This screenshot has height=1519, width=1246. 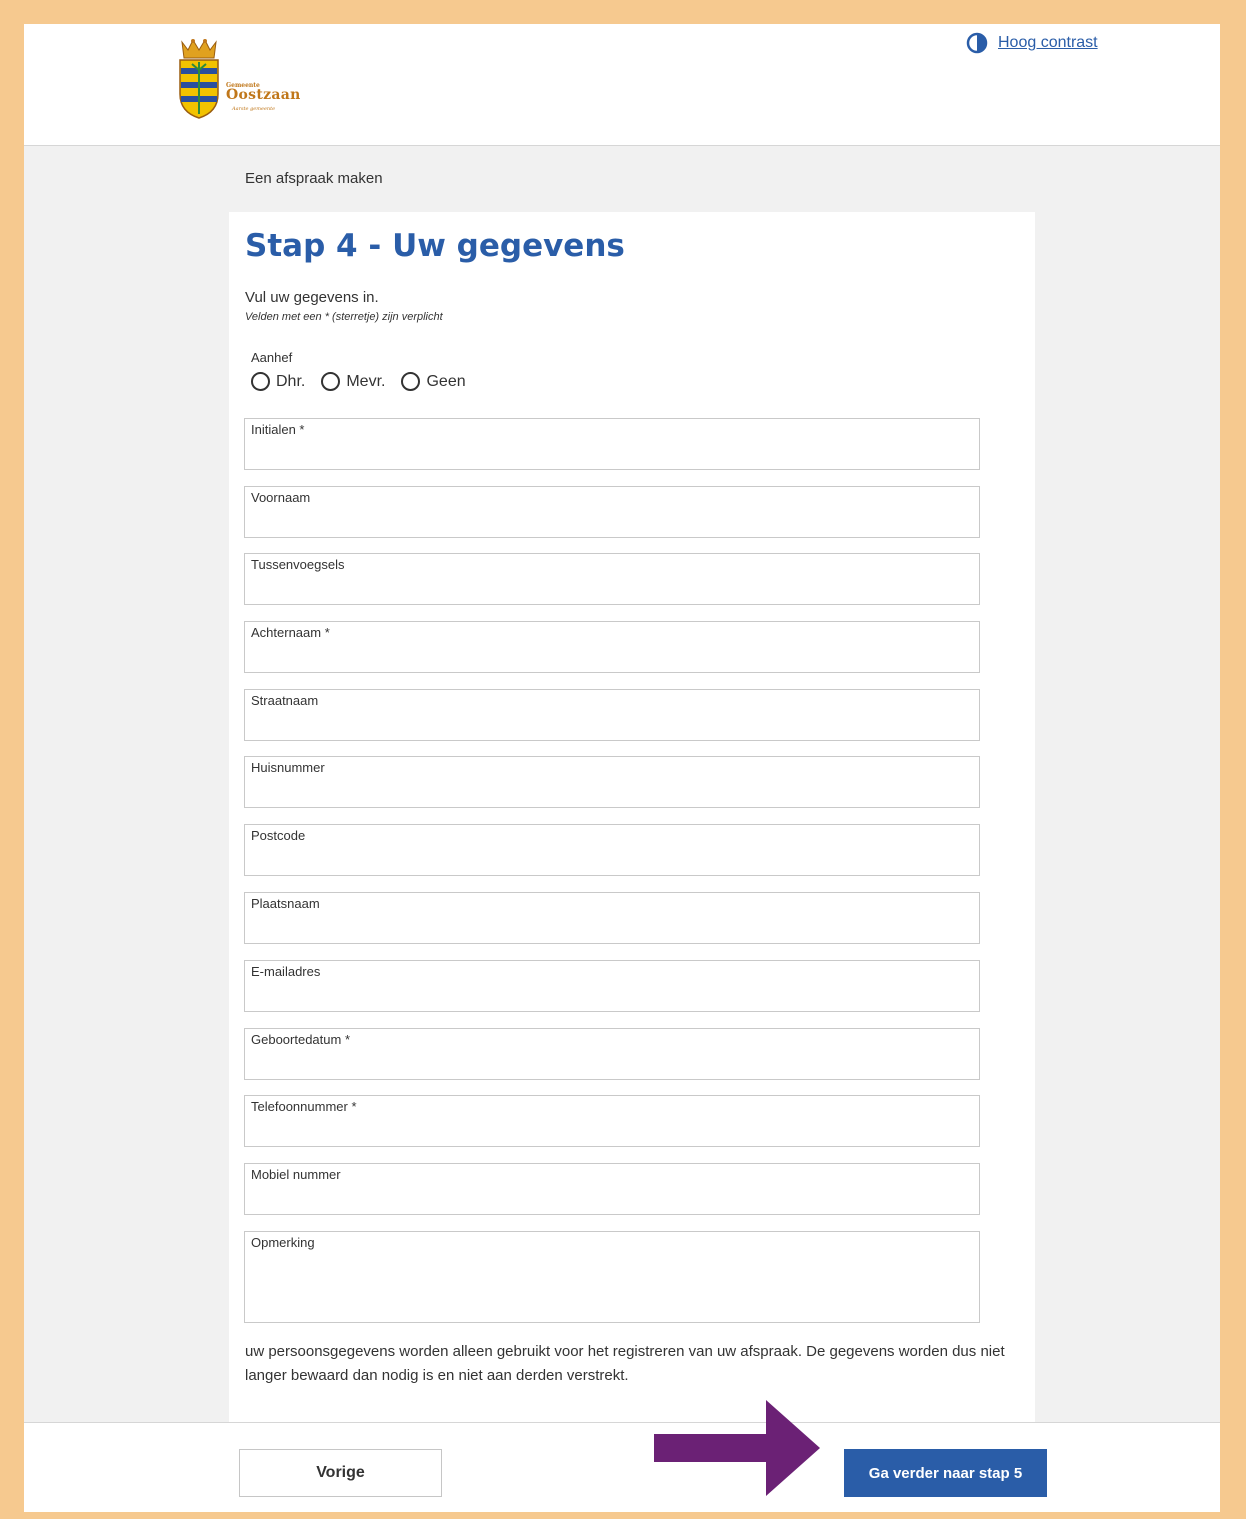 What do you see at coordinates (278, 429) in the screenshot?
I see `initialen-label: Initialen *` at bounding box center [278, 429].